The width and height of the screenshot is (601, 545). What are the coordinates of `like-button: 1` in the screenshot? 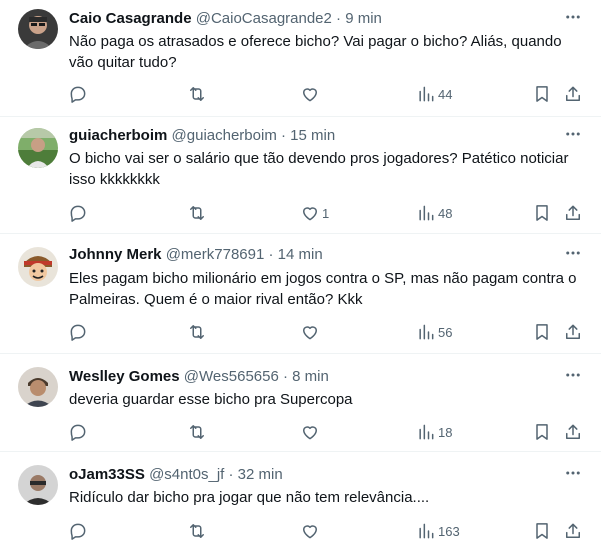 It's located at (314, 213).